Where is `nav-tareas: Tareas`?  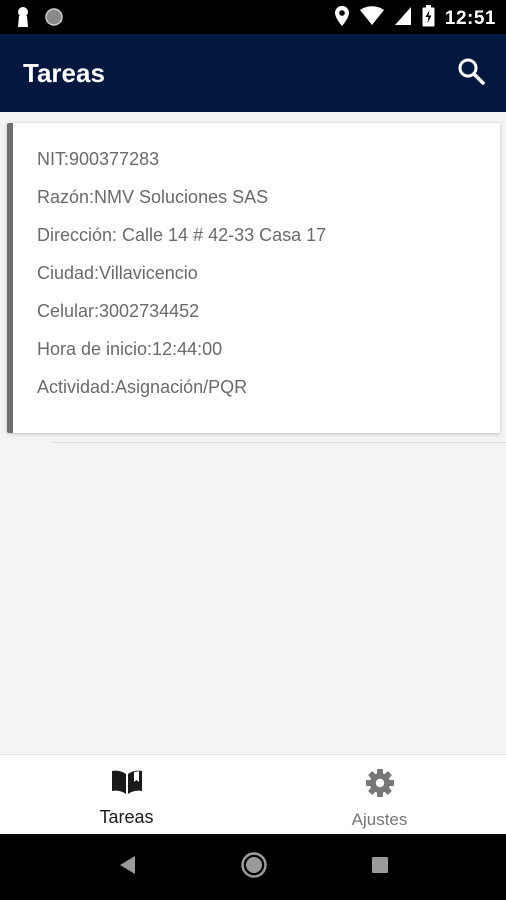 nav-tareas: Tareas is located at coordinates (126, 794).